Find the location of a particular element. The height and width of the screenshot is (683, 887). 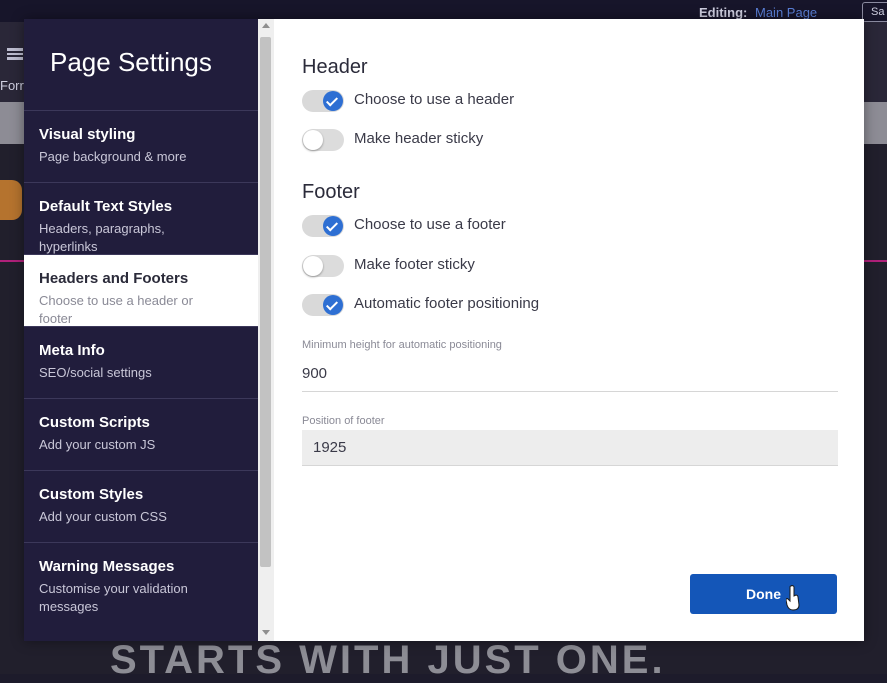

nav-item-desc: Add your custom CSS is located at coordinates (103, 516).